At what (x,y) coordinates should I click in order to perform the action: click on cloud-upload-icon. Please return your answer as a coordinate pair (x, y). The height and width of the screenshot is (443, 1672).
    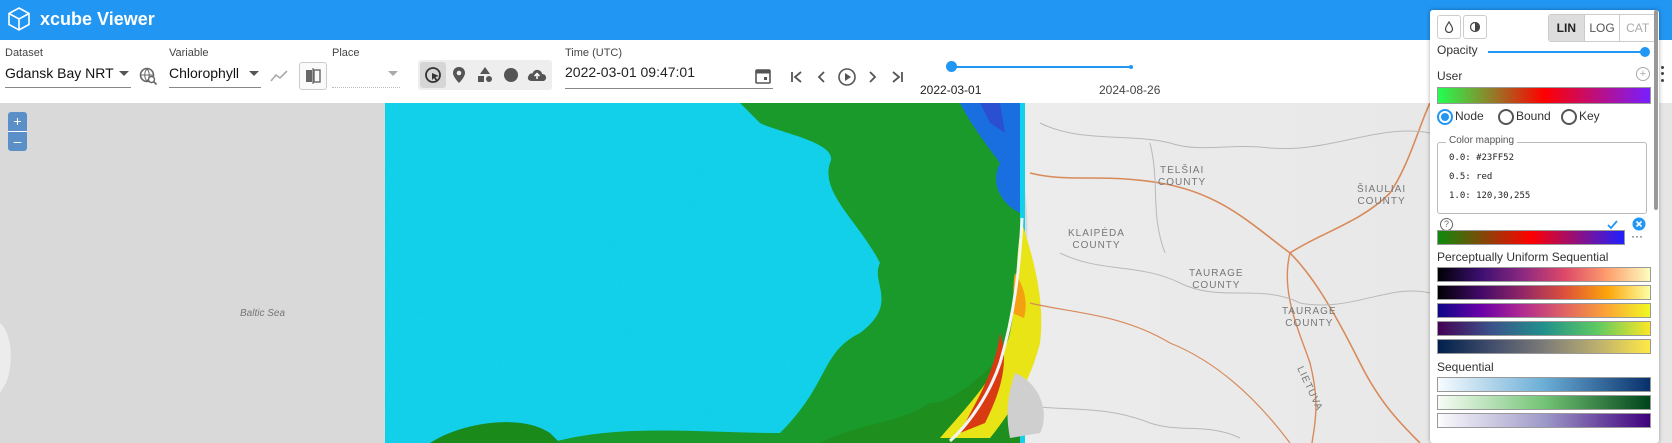
    Looking at the image, I should click on (537, 75).